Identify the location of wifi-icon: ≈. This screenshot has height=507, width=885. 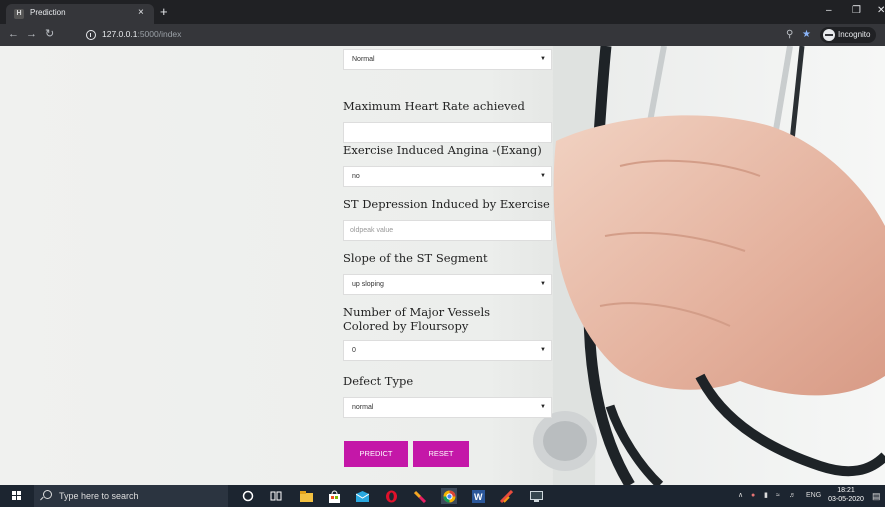
(778, 496).